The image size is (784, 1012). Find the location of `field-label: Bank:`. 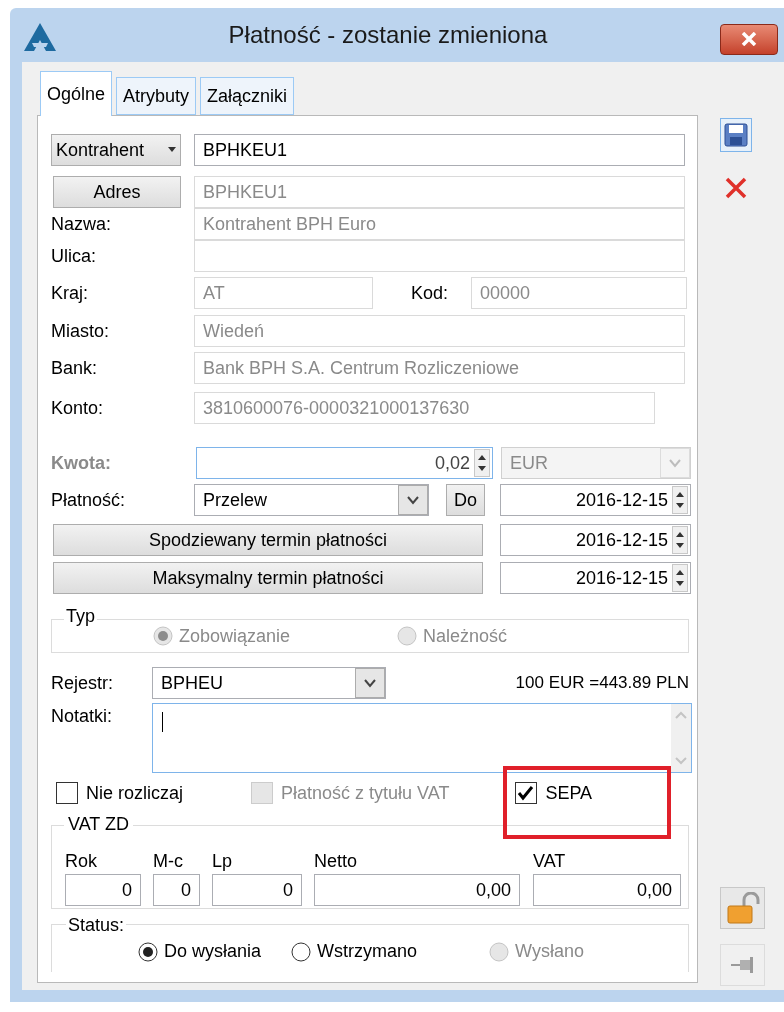

field-label: Bank: is located at coordinates (75, 368).